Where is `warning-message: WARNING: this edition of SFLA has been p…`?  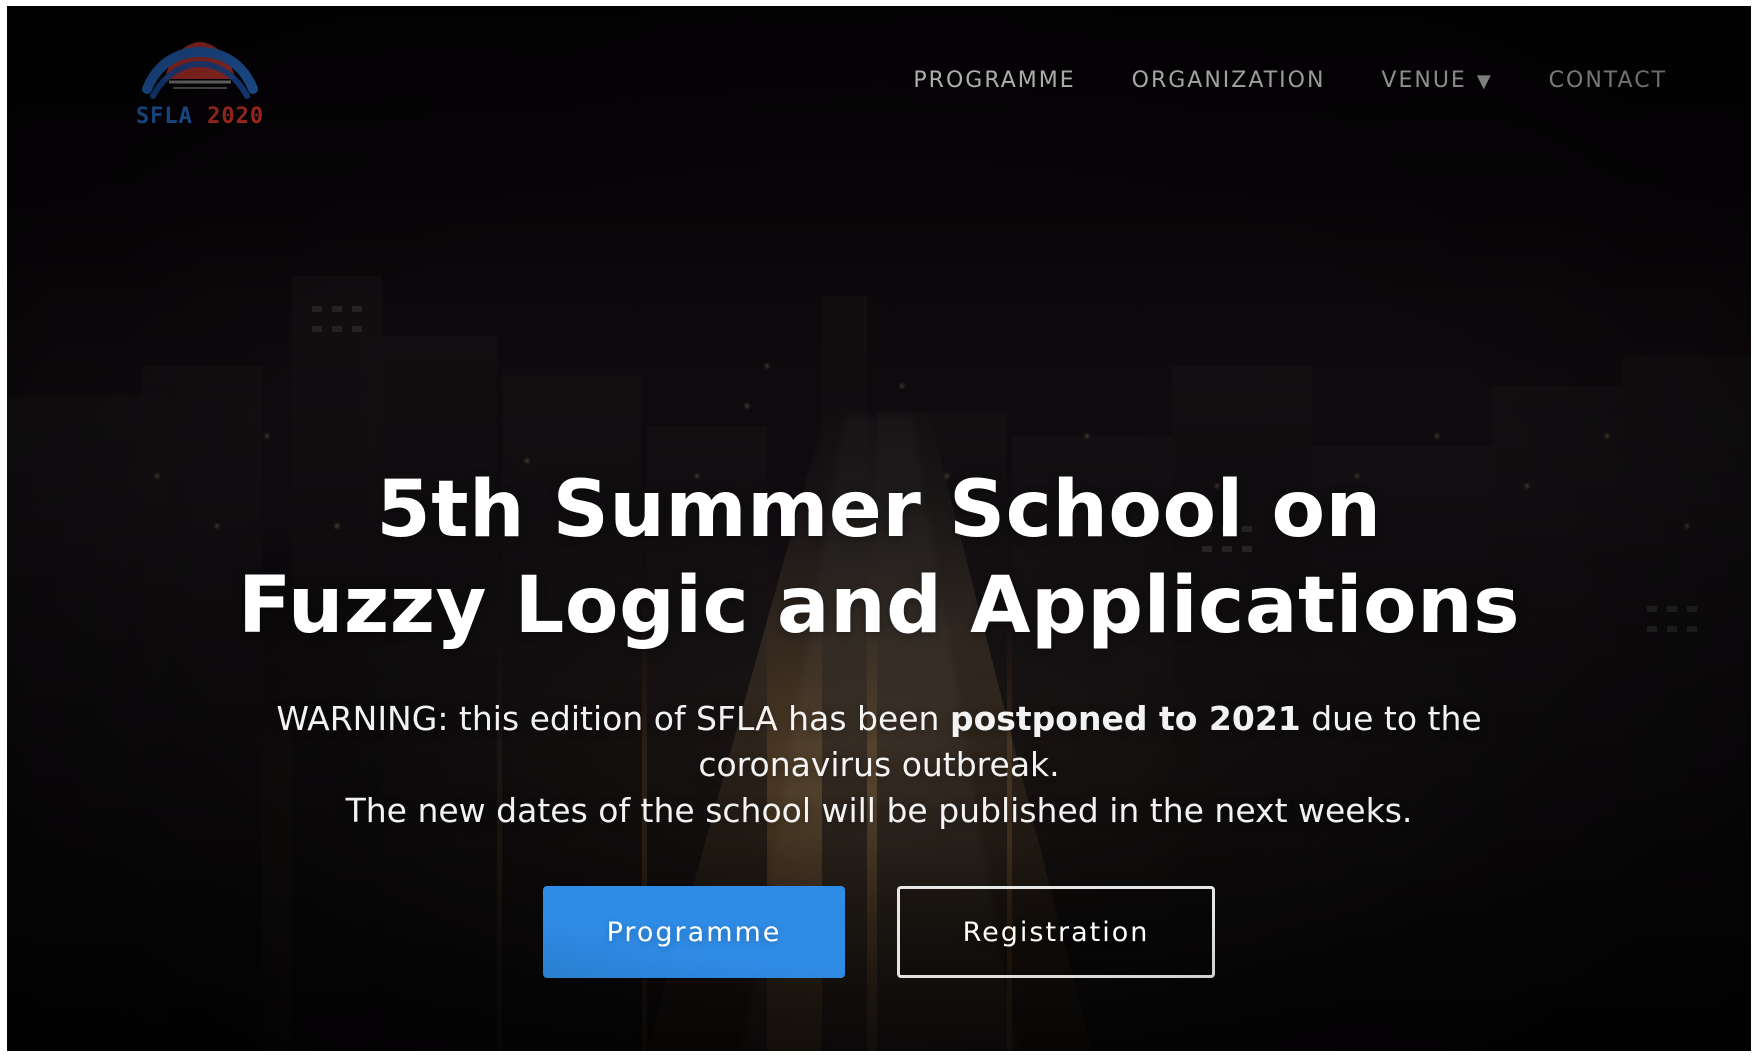
warning-message: WARNING: this edition of SFLA has been p… is located at coordinates (879, 765).